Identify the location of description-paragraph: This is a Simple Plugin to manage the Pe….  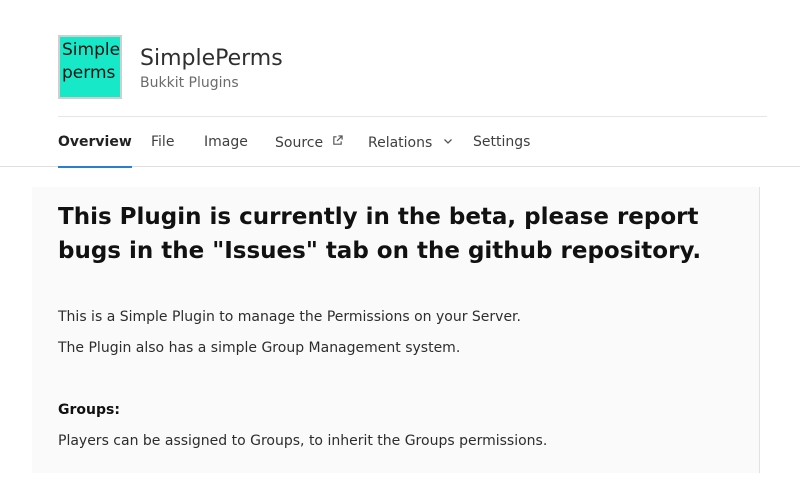
(289, 317).